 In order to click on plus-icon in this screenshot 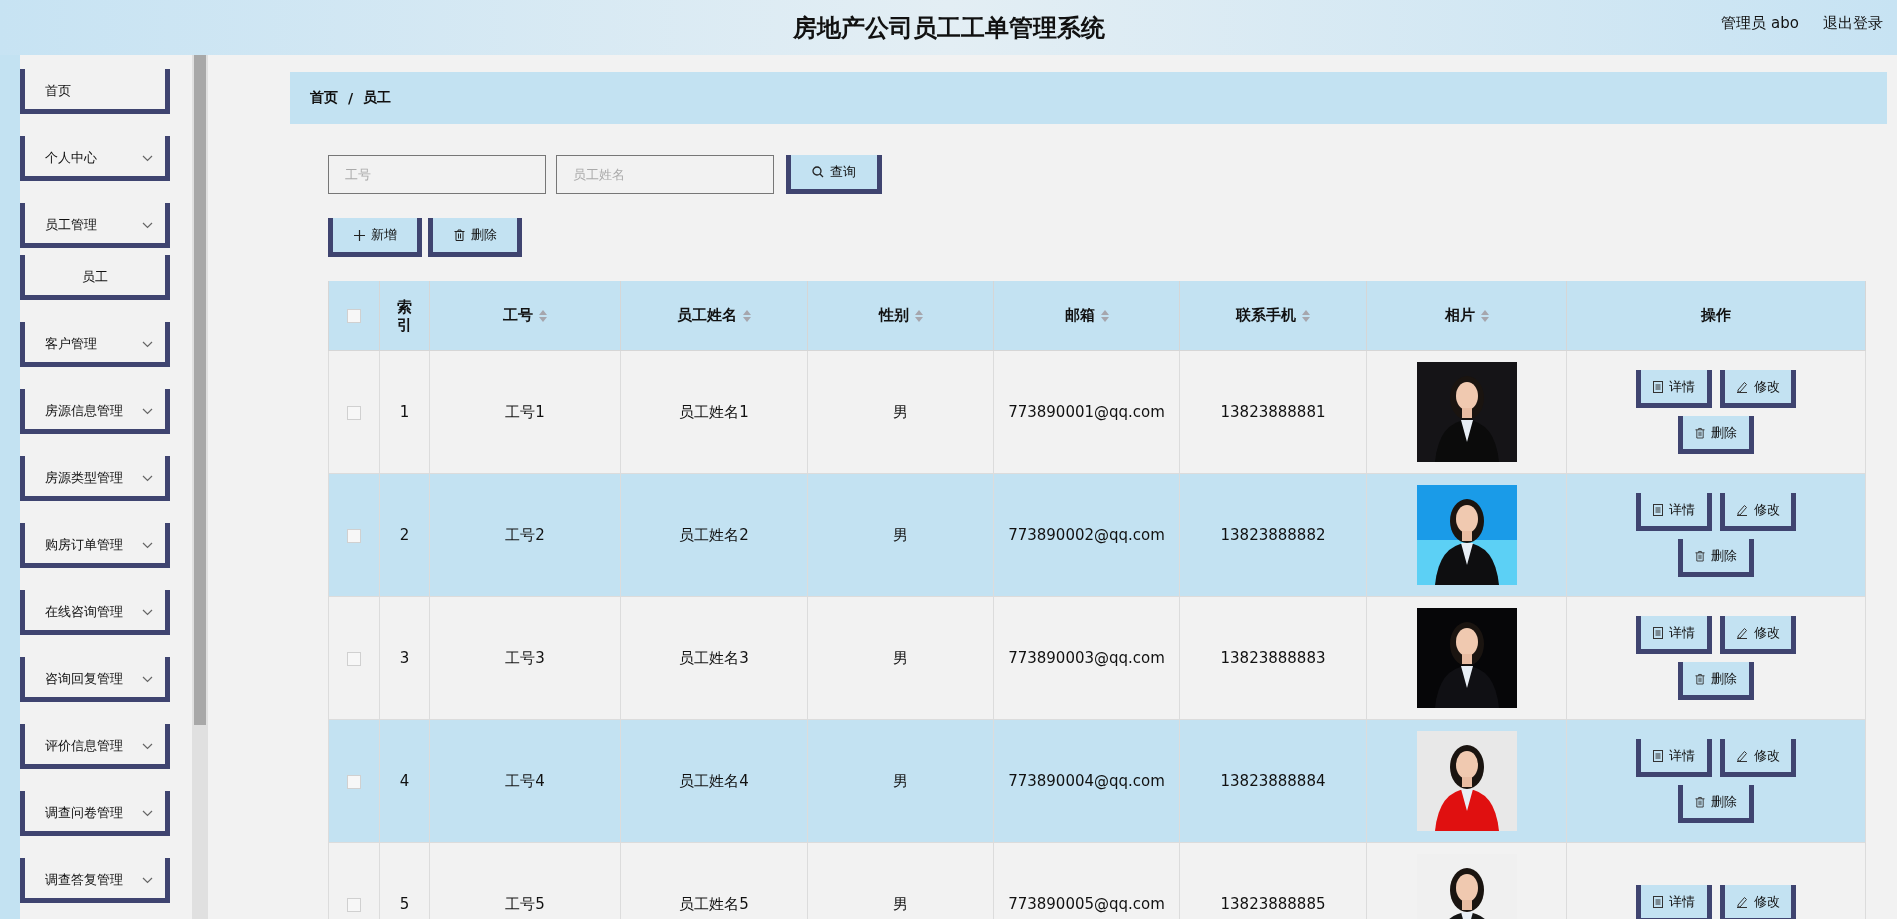, I will do `click(359, 235)`.